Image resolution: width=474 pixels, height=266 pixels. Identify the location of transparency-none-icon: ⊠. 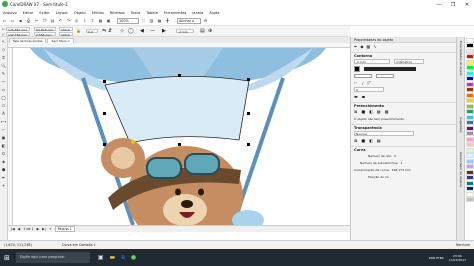
(355, 140).